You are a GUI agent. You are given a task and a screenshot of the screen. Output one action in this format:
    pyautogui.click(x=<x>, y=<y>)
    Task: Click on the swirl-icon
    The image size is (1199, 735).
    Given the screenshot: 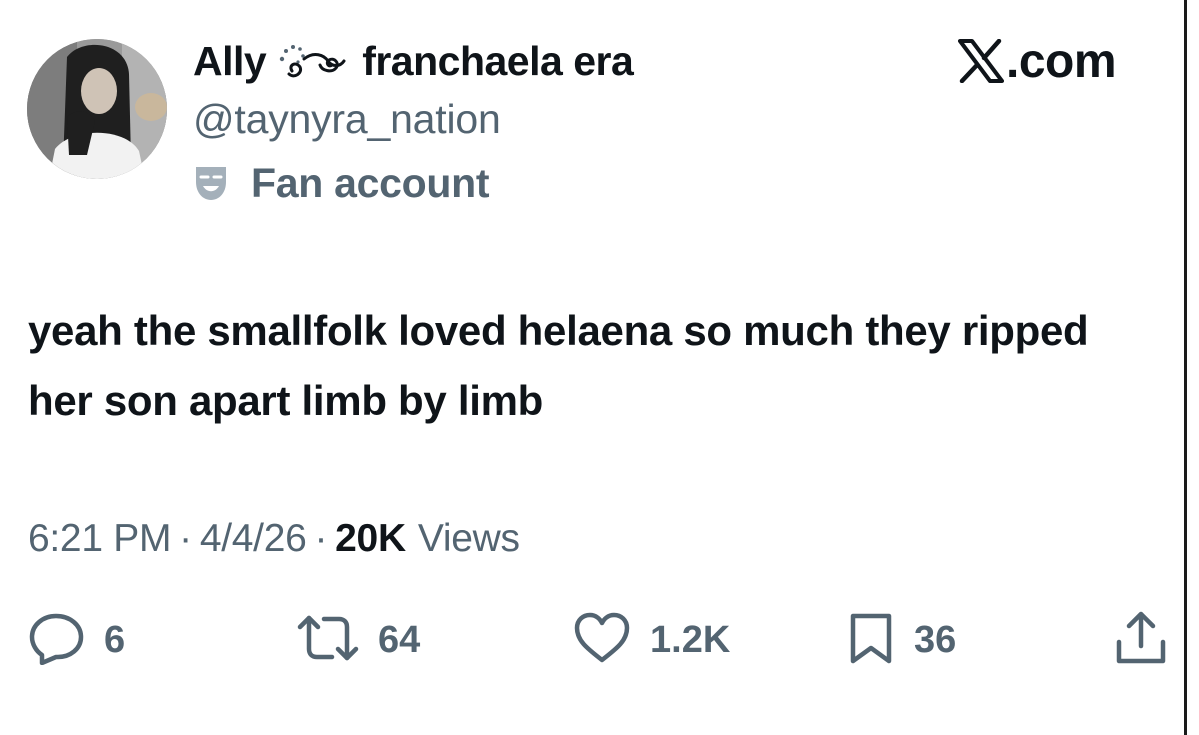 What is the action you would take?
    pyautogui.click(x=315, y=61)
    